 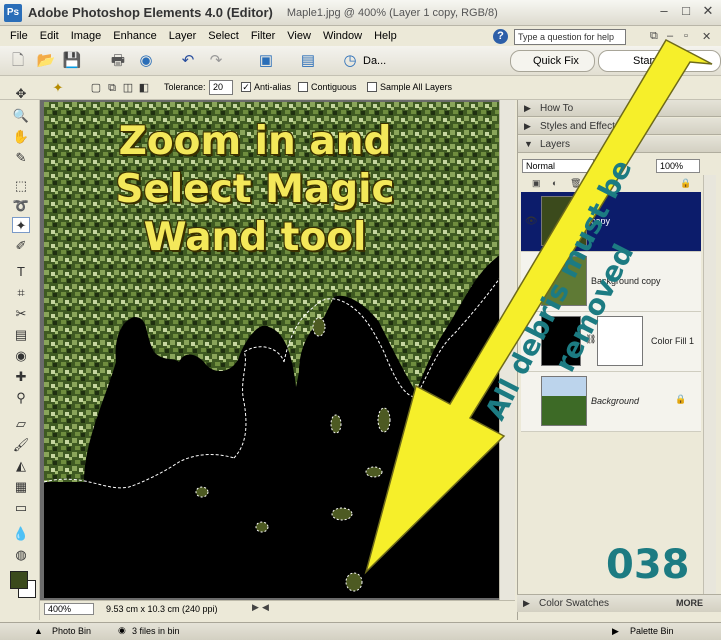 I want to click on shape-tool-icon: ▭, so click(x=21, y=508).